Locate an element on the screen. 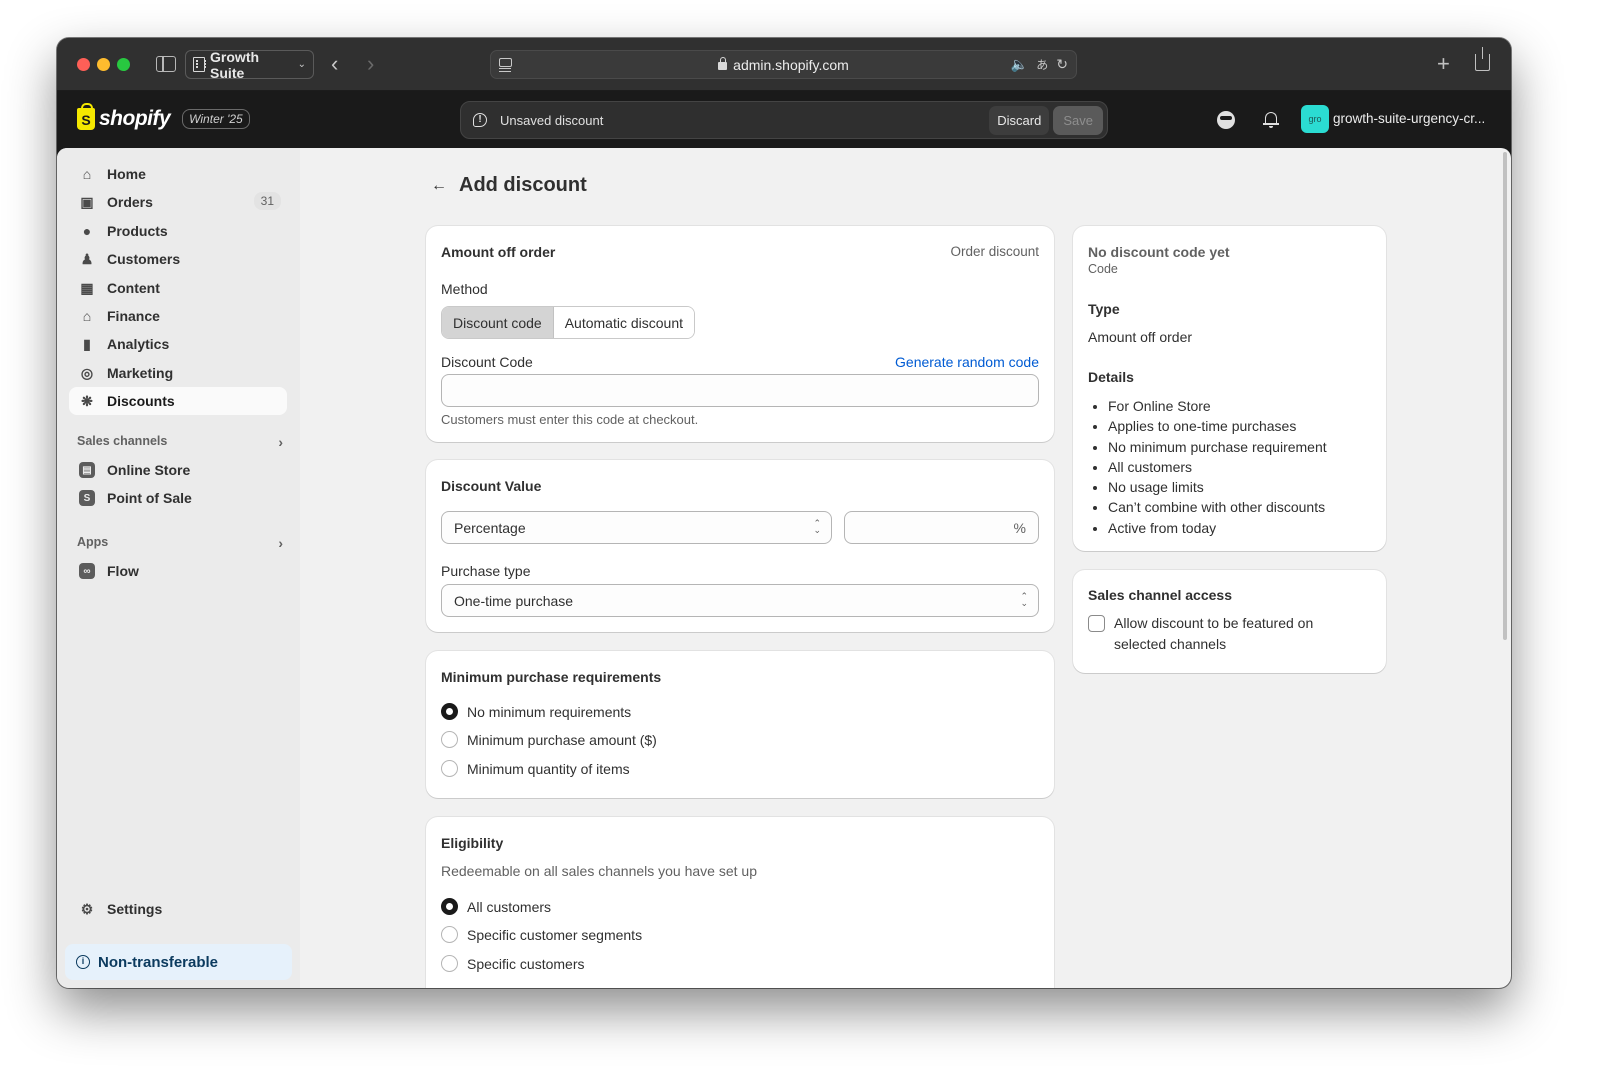  bar-chart-icon: ▮ is located at coordinates (87, 343).